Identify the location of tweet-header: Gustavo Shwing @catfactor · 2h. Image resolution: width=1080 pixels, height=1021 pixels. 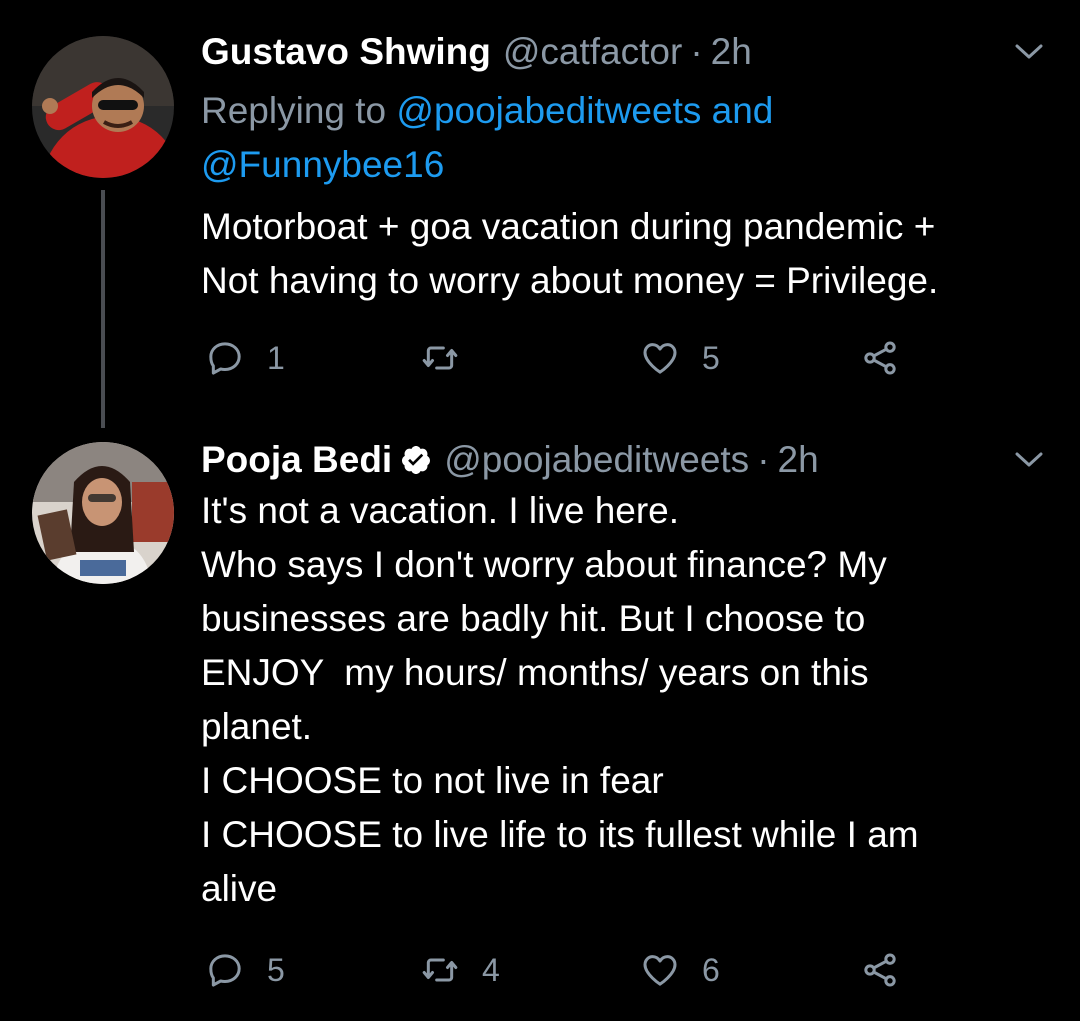
(620, 52).